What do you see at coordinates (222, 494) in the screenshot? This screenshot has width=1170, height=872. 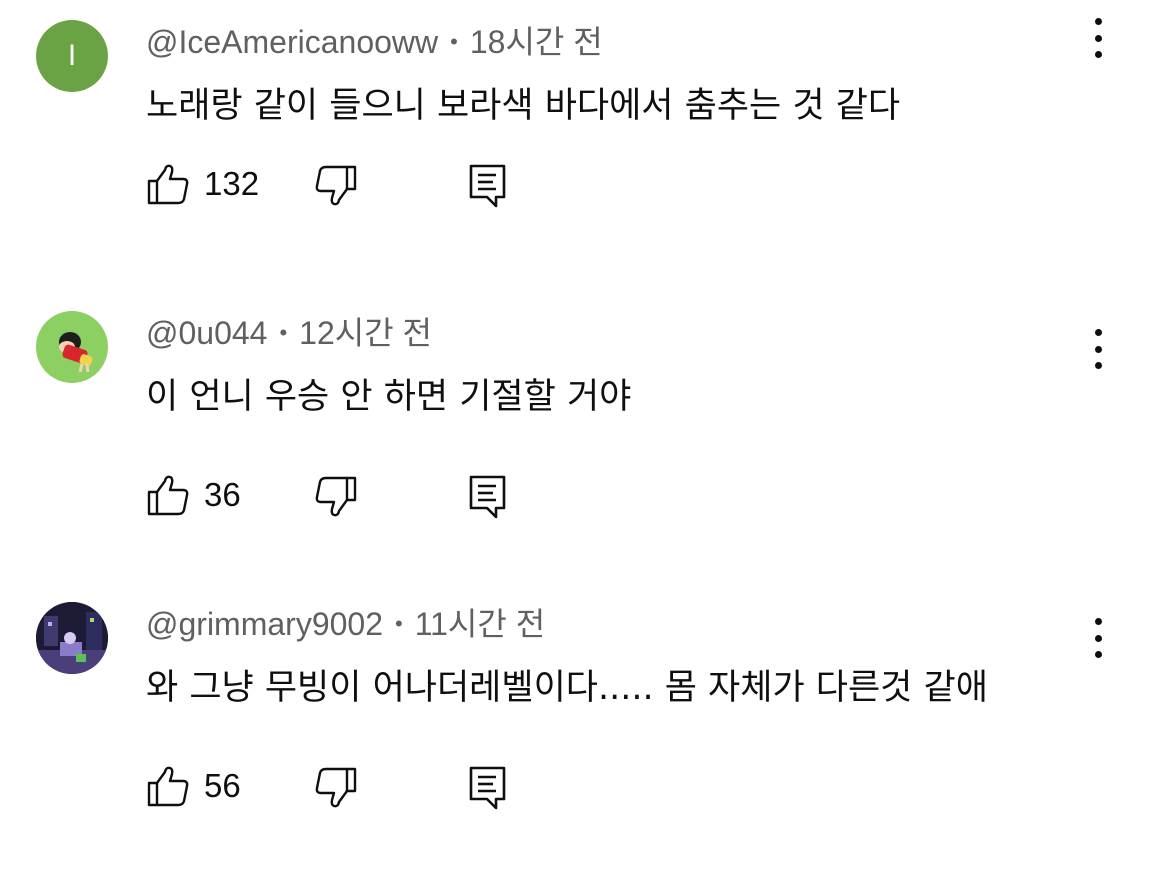 I see `like-count: 36` at bounding box center [222, 494].